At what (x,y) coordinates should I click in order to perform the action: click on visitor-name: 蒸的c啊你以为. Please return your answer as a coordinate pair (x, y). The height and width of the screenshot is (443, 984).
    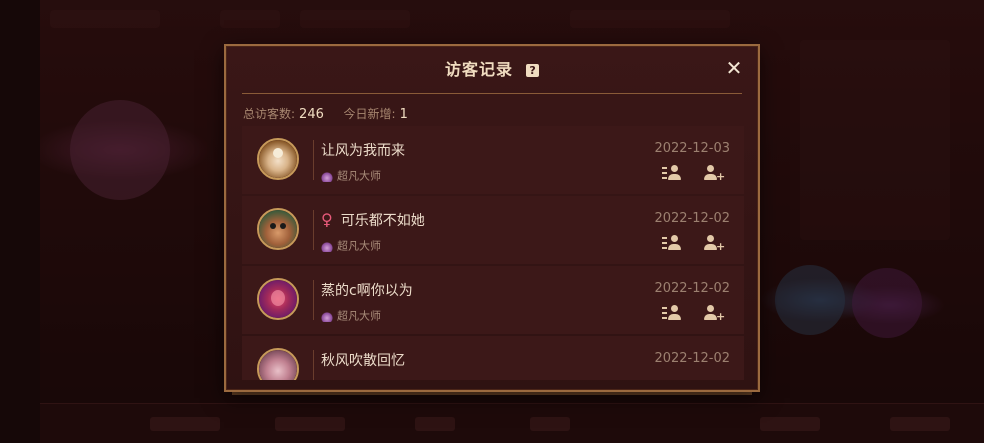
    Looking at the image, I should click on (367, 291).